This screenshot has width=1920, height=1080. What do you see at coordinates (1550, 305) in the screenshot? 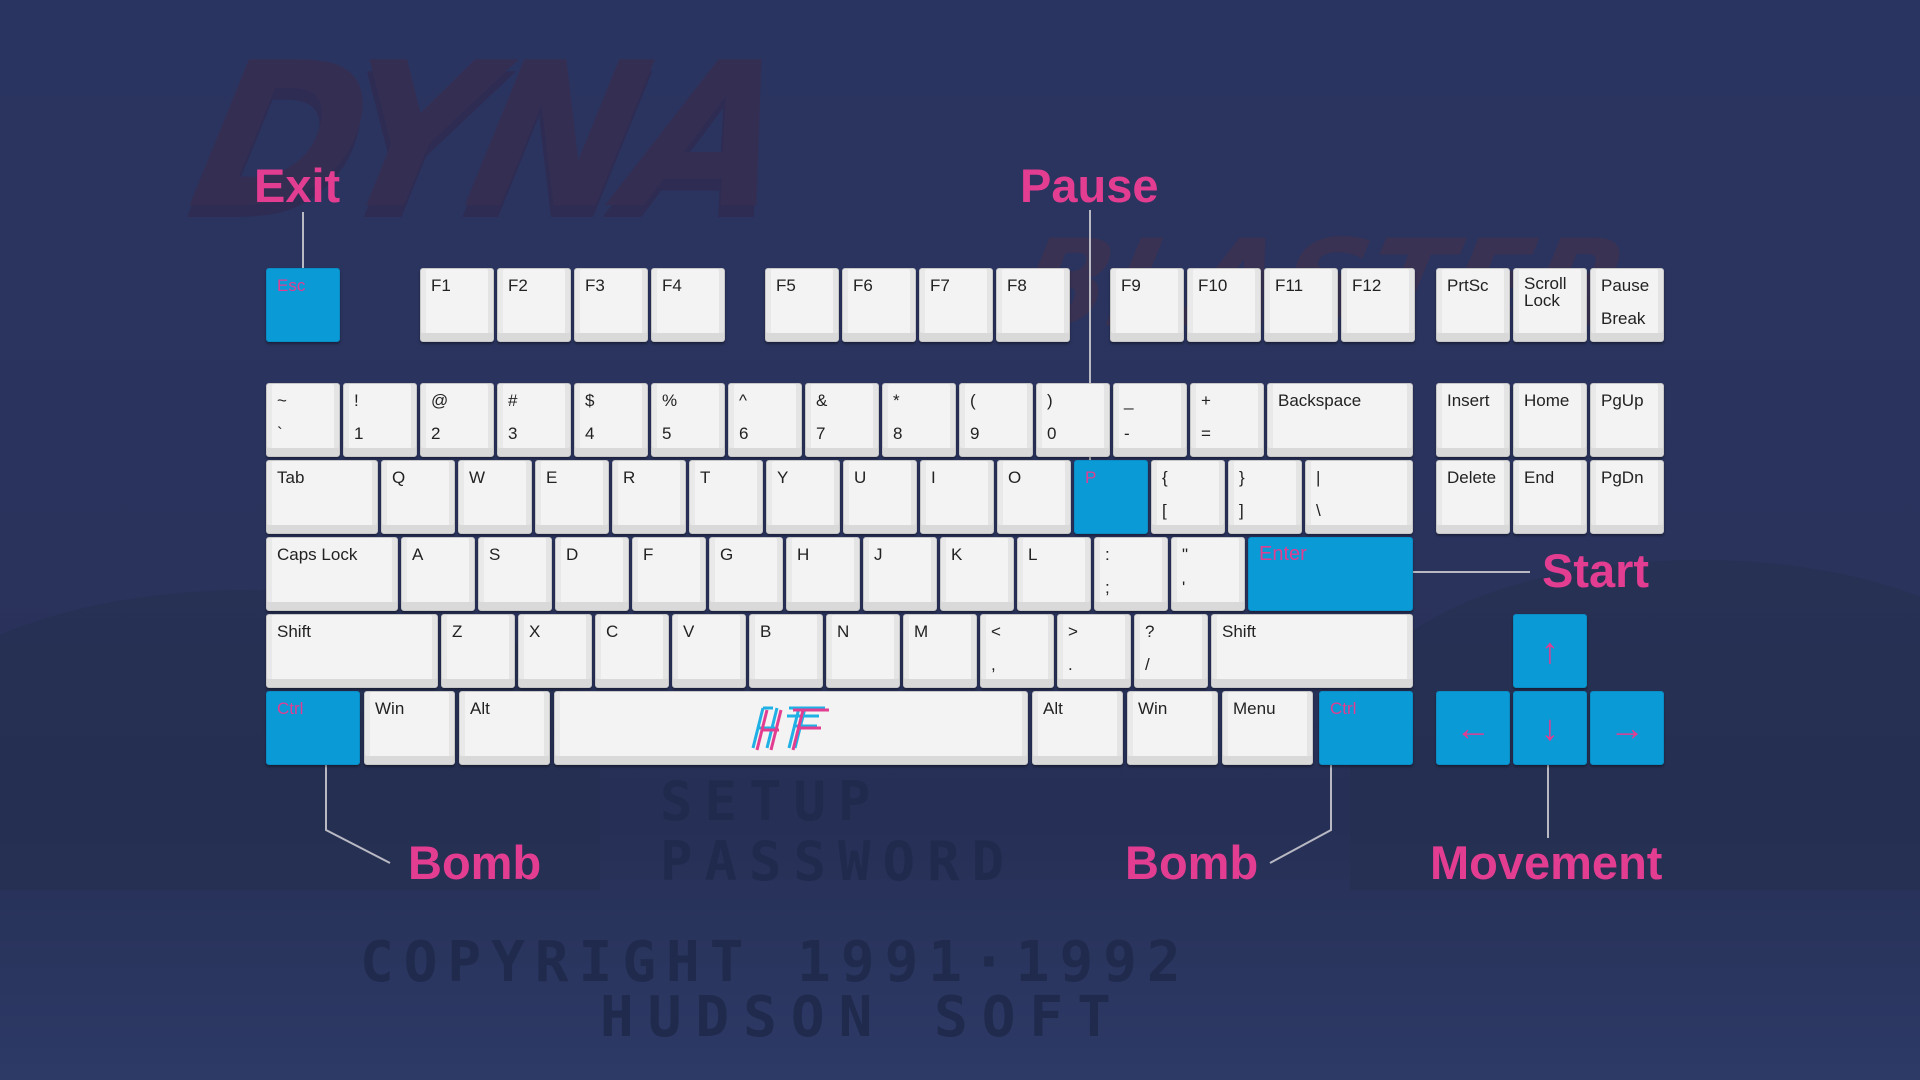
I see `key-scroll-lock: Scroll Lock` at bounding box center [1550, 305].